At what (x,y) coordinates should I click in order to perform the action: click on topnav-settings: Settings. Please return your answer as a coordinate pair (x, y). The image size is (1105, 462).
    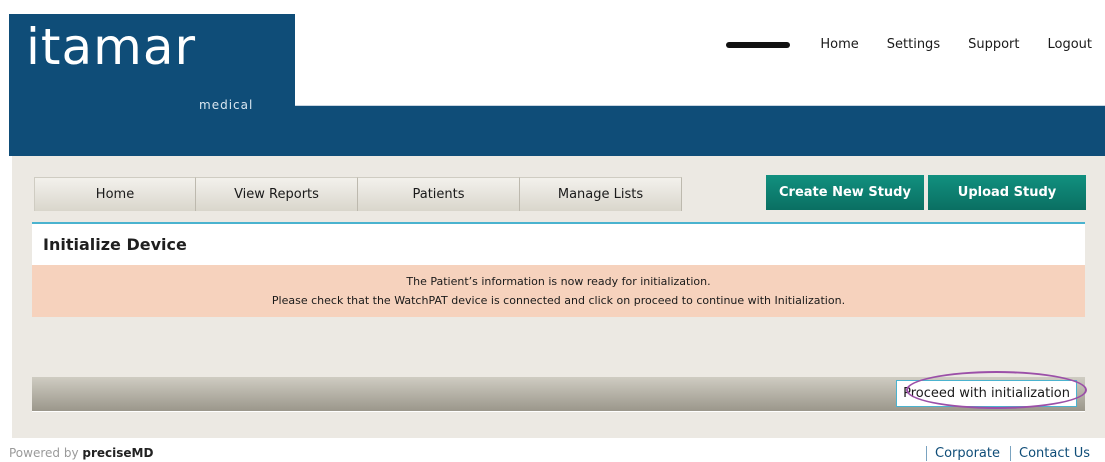
    Looking at the image, I should click on (913, 44).